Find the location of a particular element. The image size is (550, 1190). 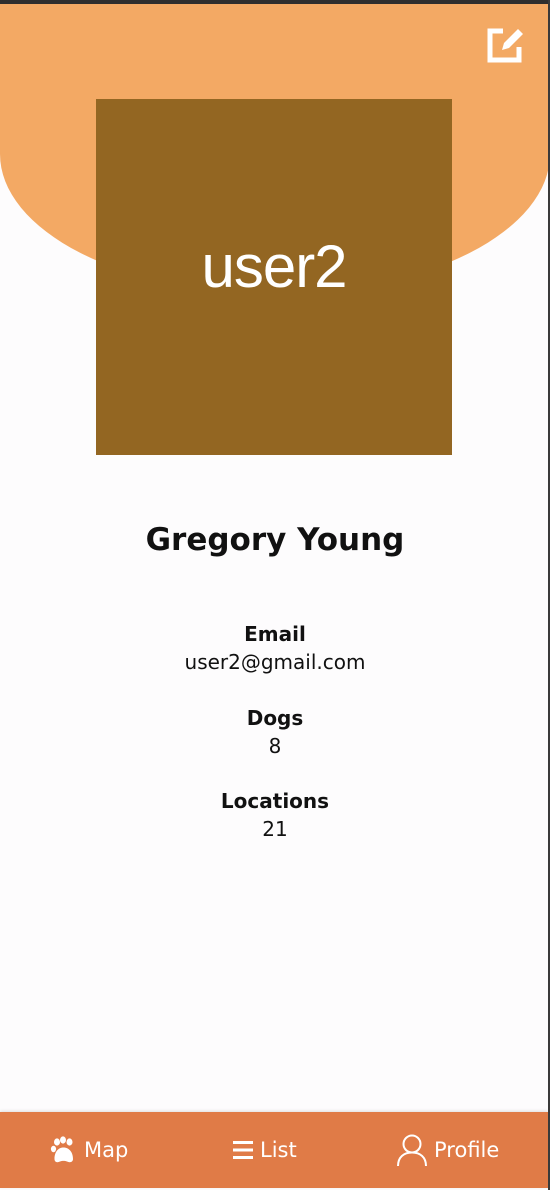

nav-item-profile: Profile is located at coordinates (447, 1150).